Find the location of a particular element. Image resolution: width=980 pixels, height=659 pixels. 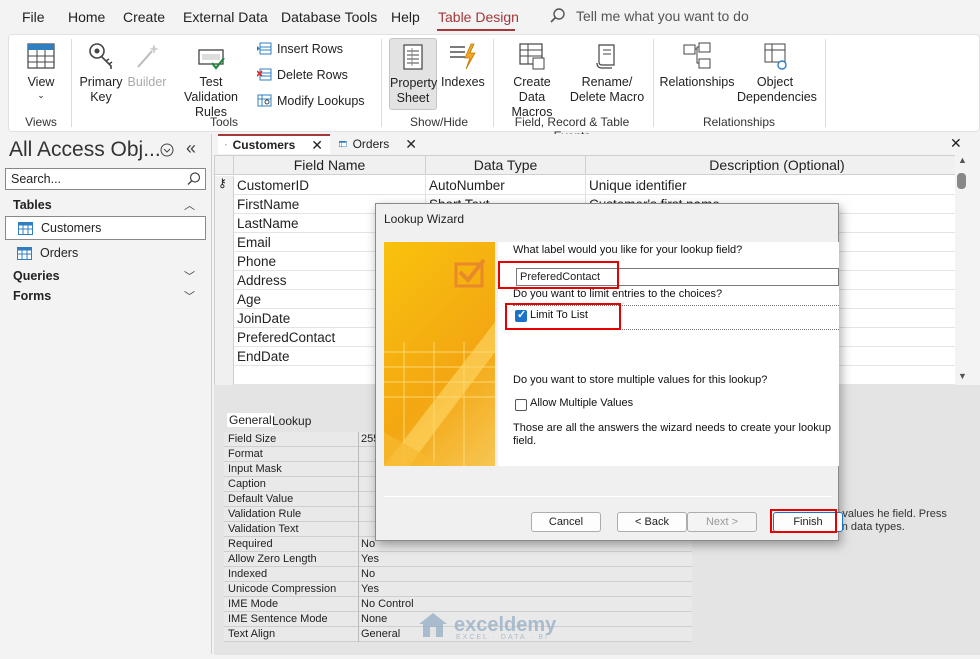

wizard-art-icon is located at coordinates (439, 362).